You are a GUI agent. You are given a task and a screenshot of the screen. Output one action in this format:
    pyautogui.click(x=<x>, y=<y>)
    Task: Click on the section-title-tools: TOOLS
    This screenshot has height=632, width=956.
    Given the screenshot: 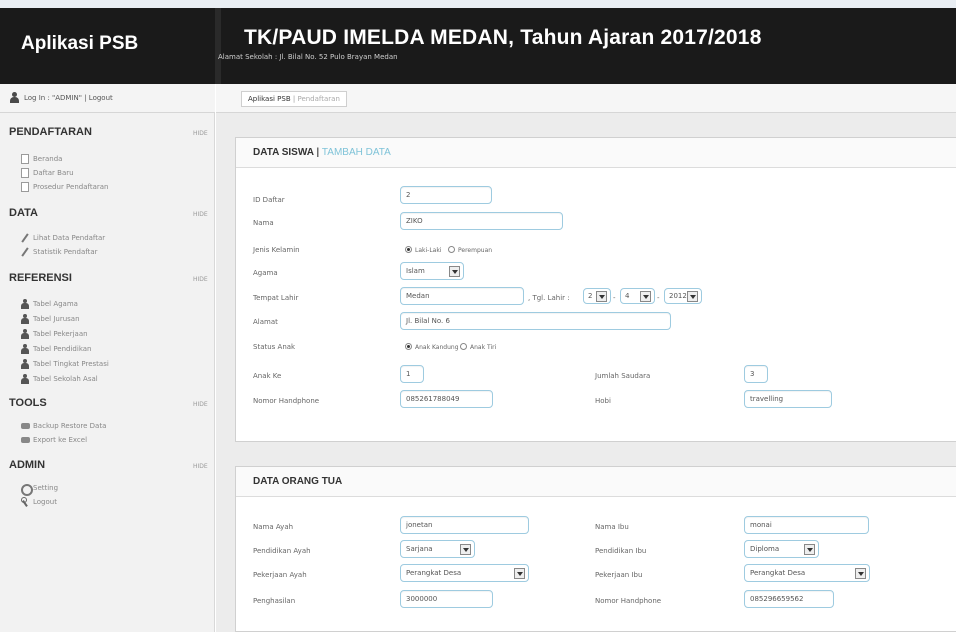 What is the action you would take?
    pyautogui.click(x=28, y=403)
    